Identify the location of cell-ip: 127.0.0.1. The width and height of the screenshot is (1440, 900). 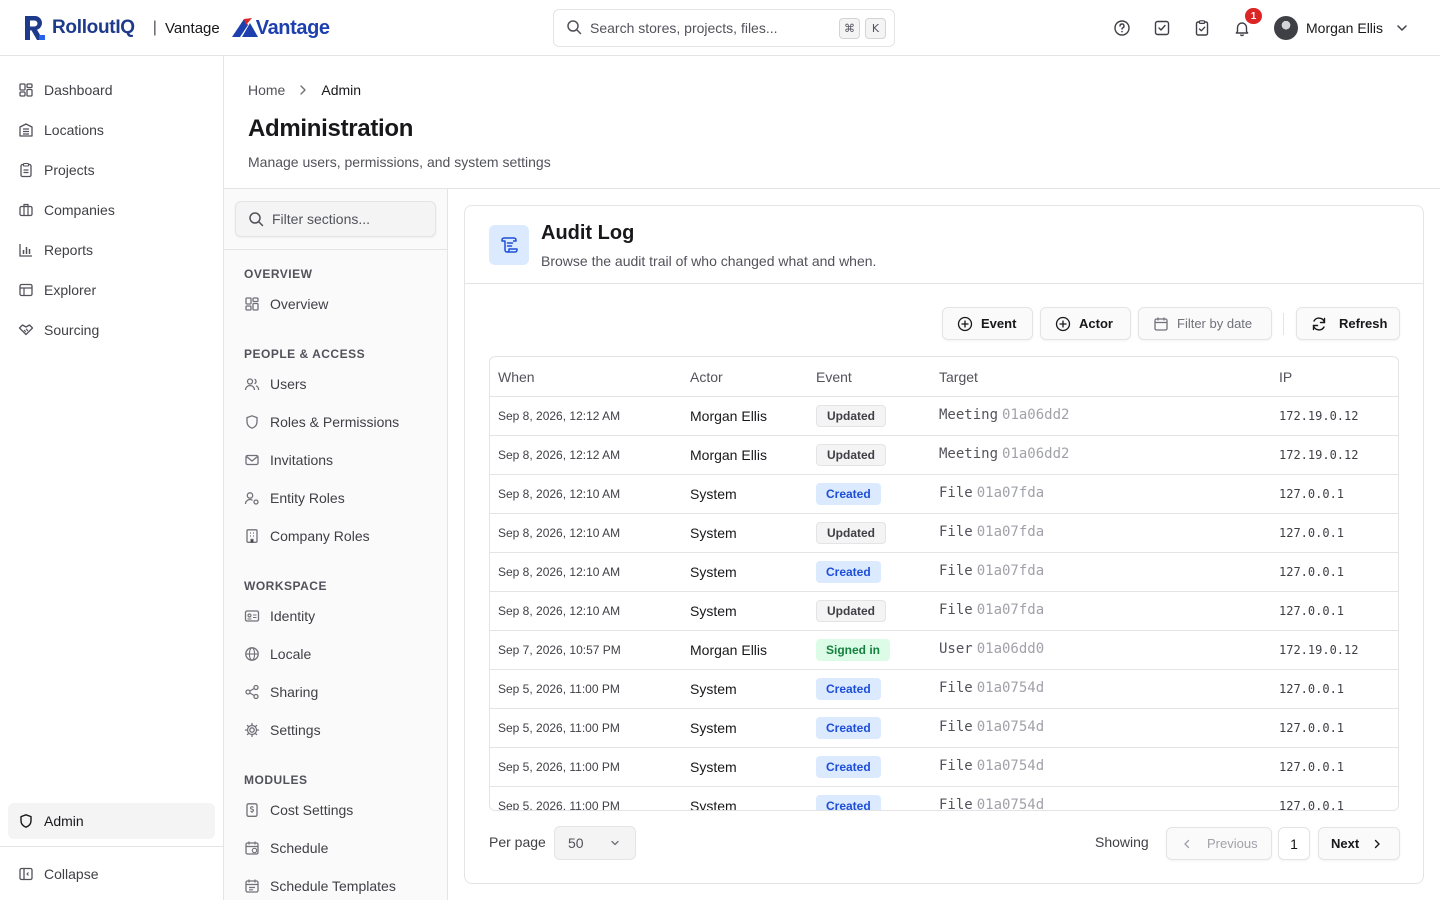
(1312, 805).